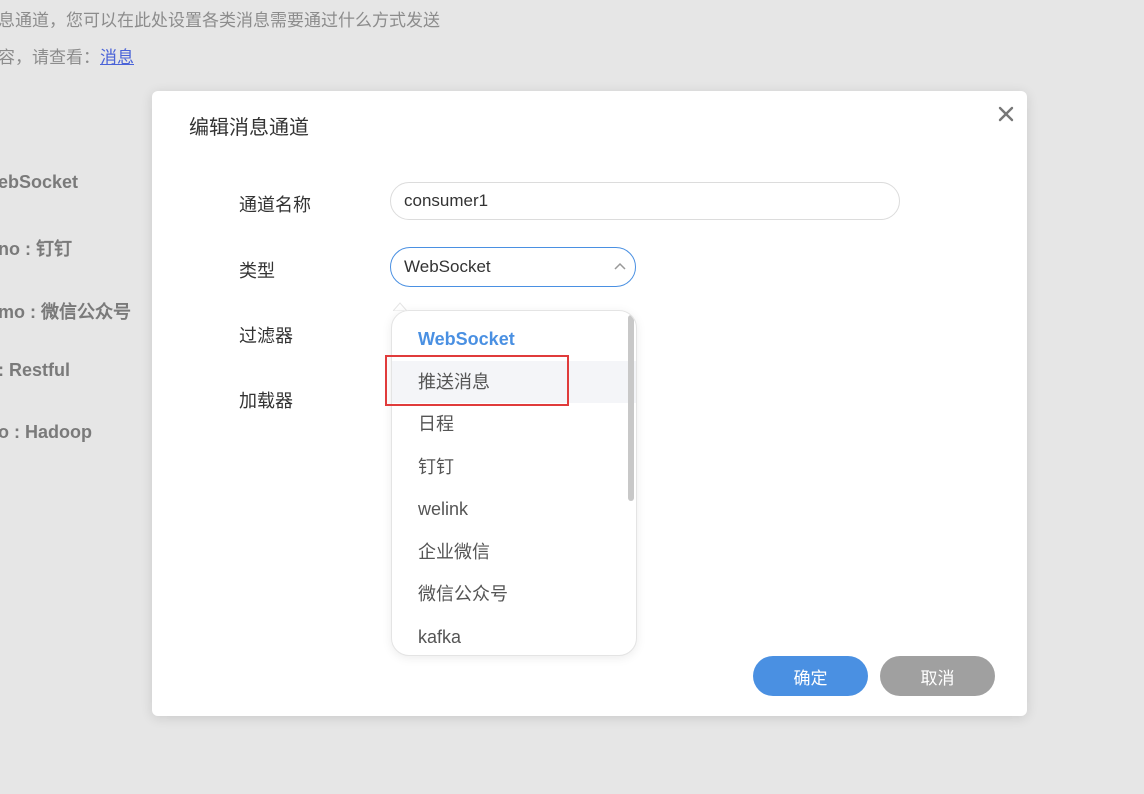  Describe the element at coordinates (35, 370) in the screenshot. I see `channel-list-item: : Restful` at that location.